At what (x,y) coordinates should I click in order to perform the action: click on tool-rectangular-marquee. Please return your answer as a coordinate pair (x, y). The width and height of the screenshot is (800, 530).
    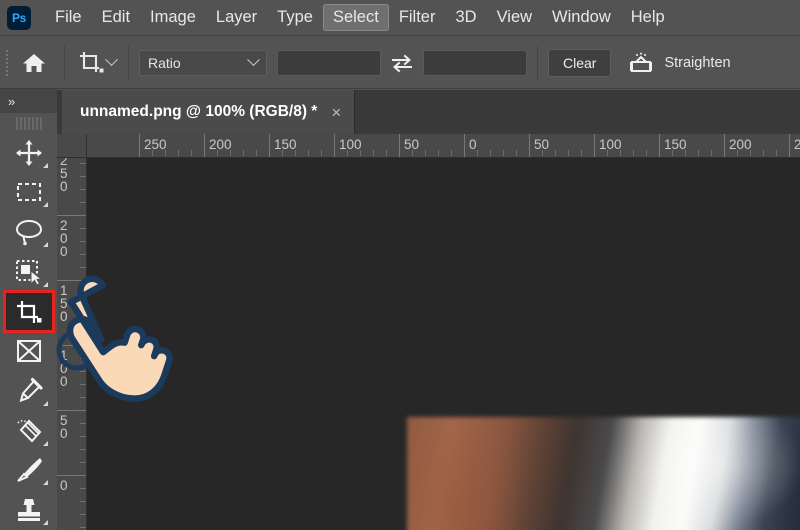
    Looking at the image, I should click on (29, 193).